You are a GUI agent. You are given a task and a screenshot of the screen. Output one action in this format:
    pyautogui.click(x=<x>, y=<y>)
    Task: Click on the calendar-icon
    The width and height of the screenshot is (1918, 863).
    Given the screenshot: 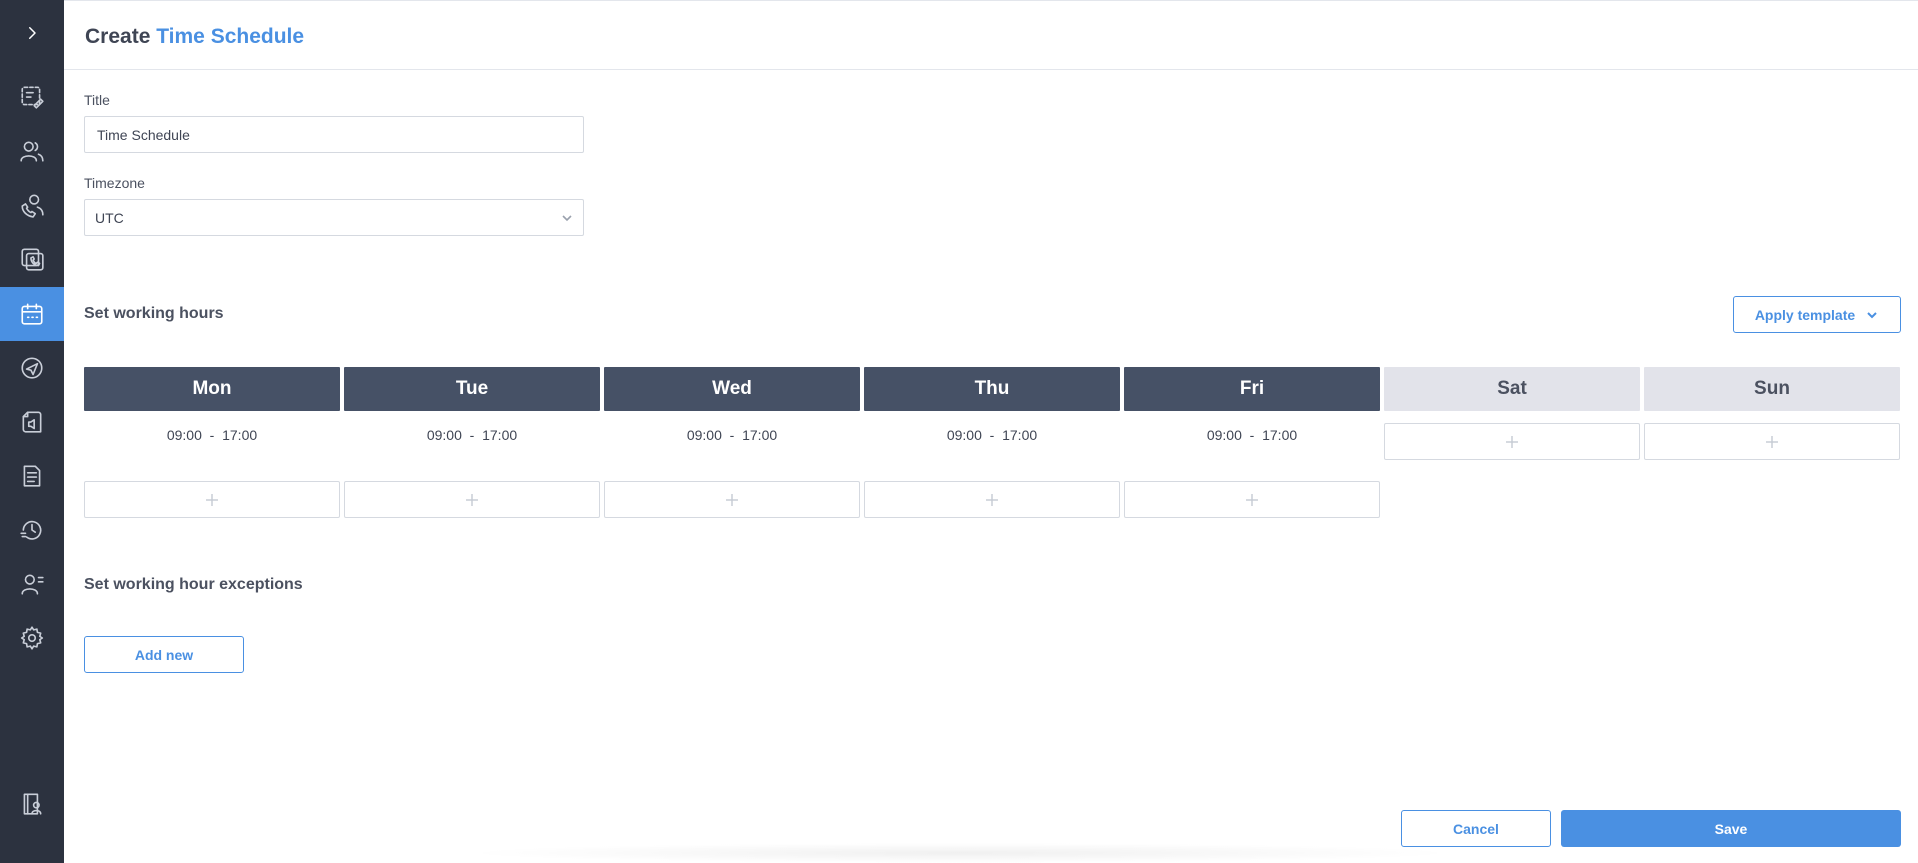 What is the action you would take?
    pyautogui.click(x=32, y=314)
    